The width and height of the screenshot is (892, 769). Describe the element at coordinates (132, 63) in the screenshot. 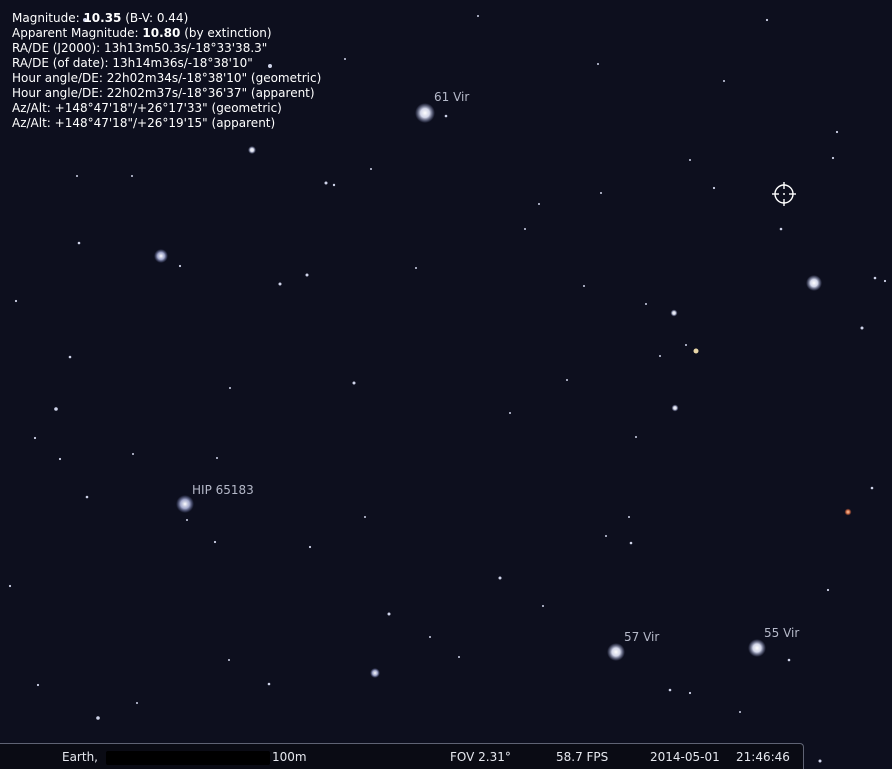

I see `ra-de-of-date: RA/DE (of date): 13h14m36s/-18°38'10"` at that location.